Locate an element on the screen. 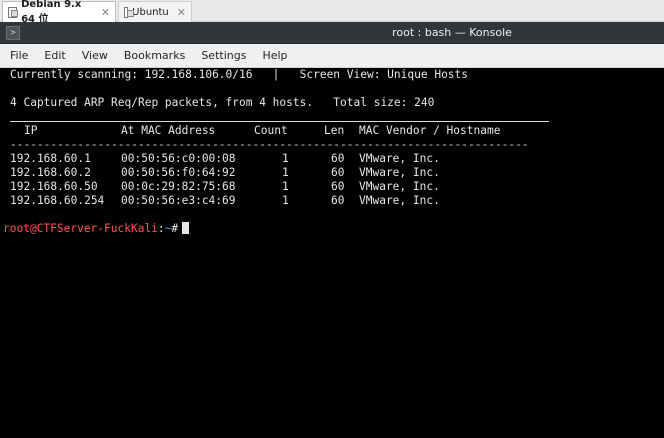 Image resolution: width=664 pixels, height=438 pixels. header-len: Len is located at coordinates (334, 130).